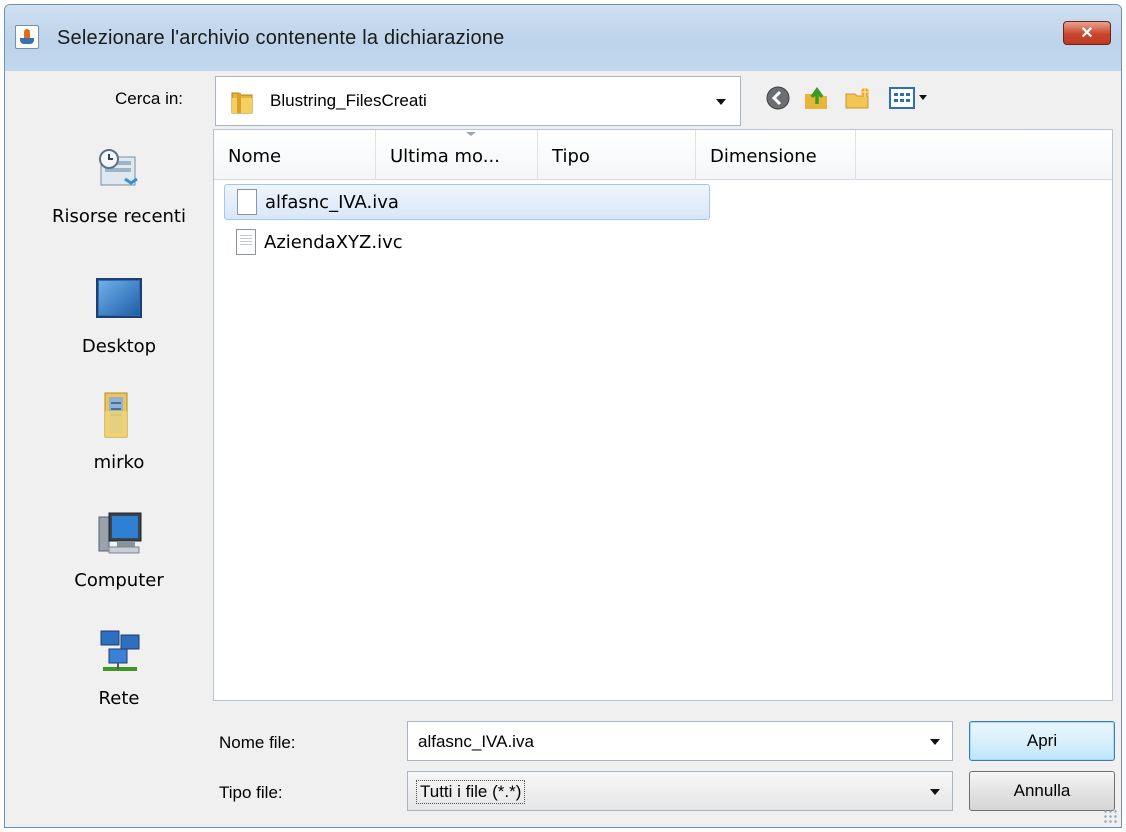  What do you see at coordinates (251, 792) in the screenshot?
I see `filetype-label: Tipo file:` at bounding box center [251, 792].